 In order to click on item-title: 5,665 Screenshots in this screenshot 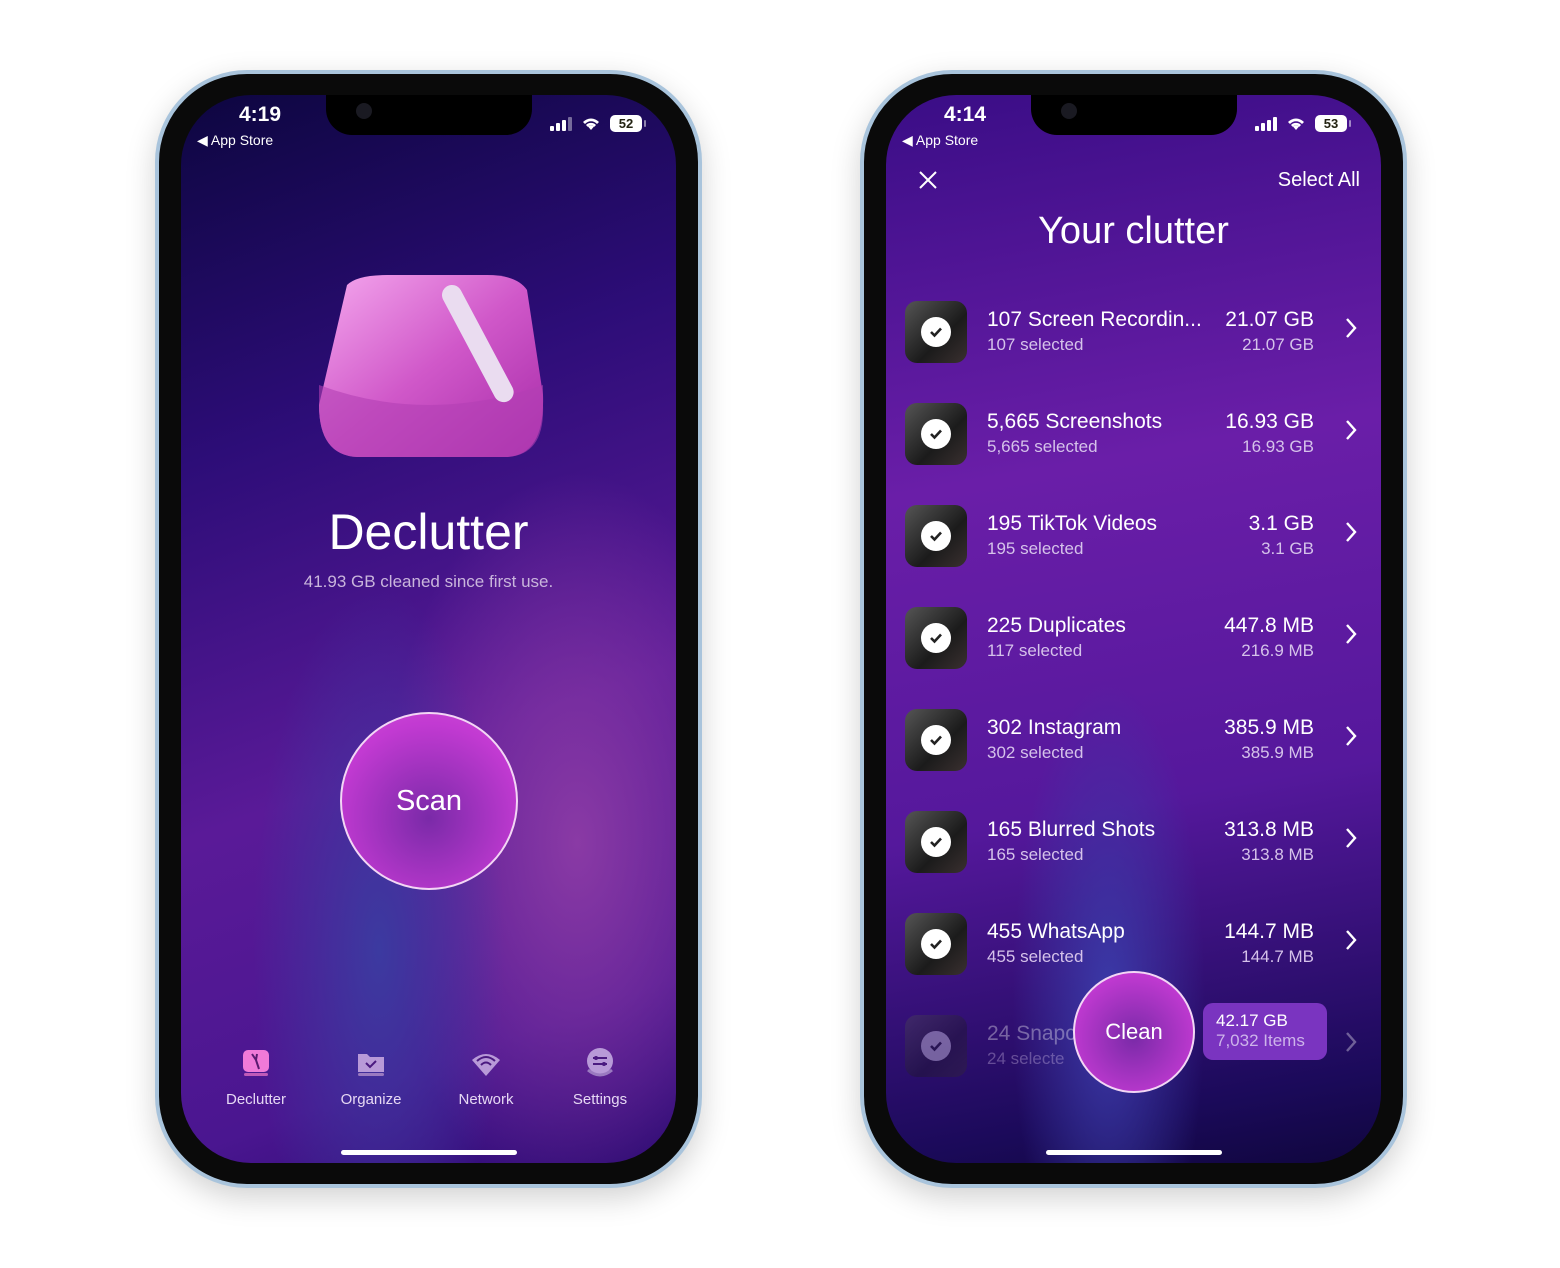, I will do `click(1075, 421)`.